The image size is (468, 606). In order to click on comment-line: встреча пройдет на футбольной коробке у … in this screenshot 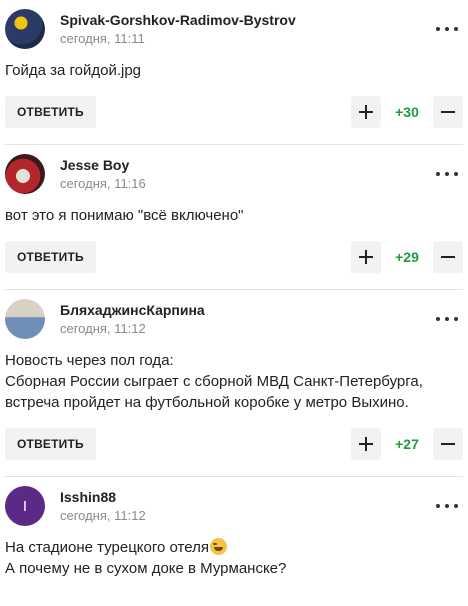, I will do `click(207, 402)`.